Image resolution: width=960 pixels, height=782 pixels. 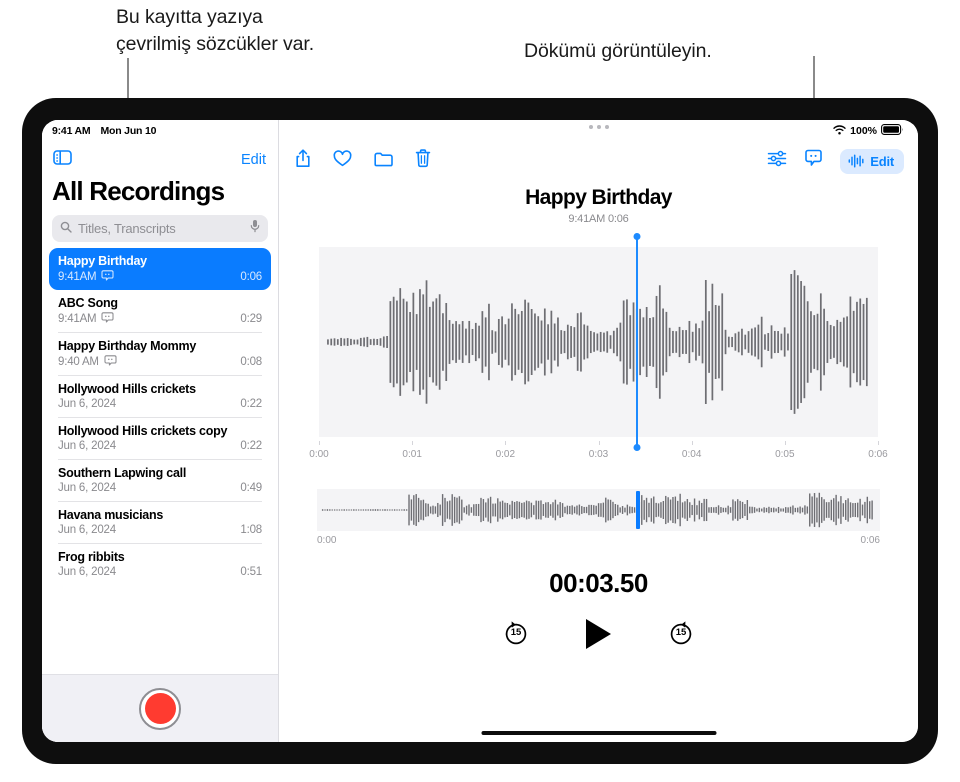 What do you see at coordinates (122, 473) in the screenshot?
I see `recording-name: Southern Lapwing call` at bounding box center [122, 473].